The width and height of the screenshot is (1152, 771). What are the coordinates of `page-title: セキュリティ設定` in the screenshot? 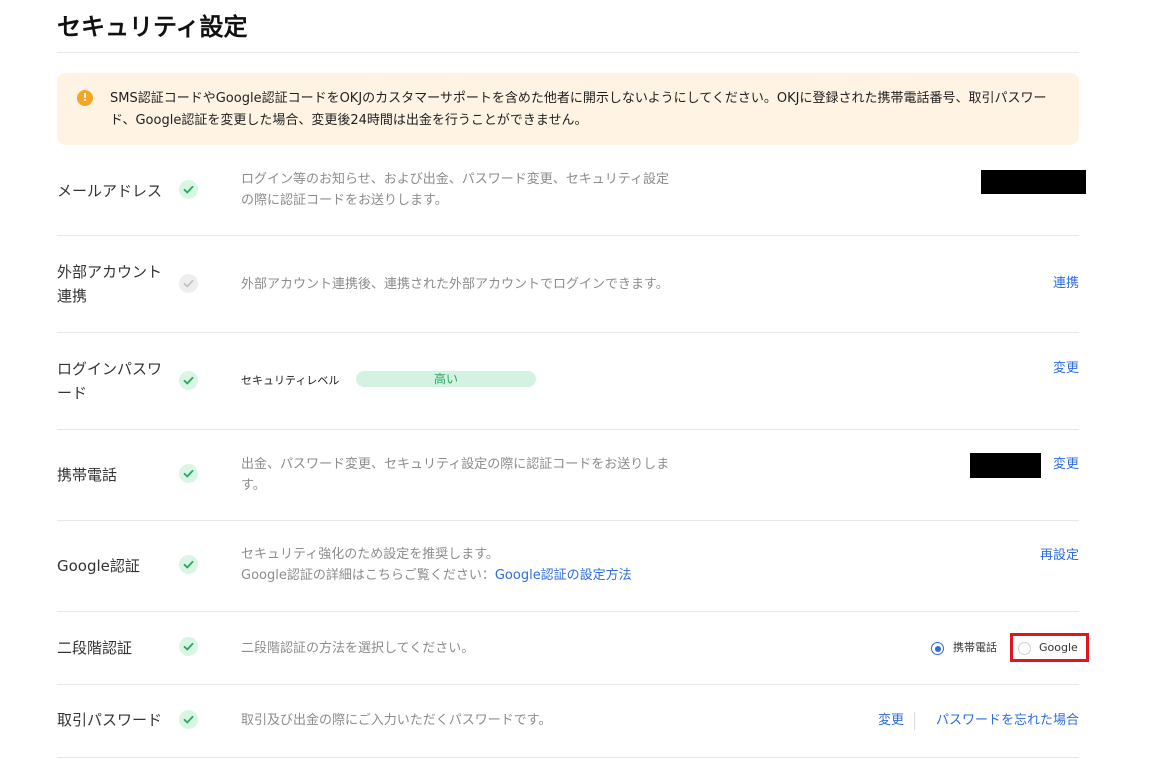 It's located at (152, 27).